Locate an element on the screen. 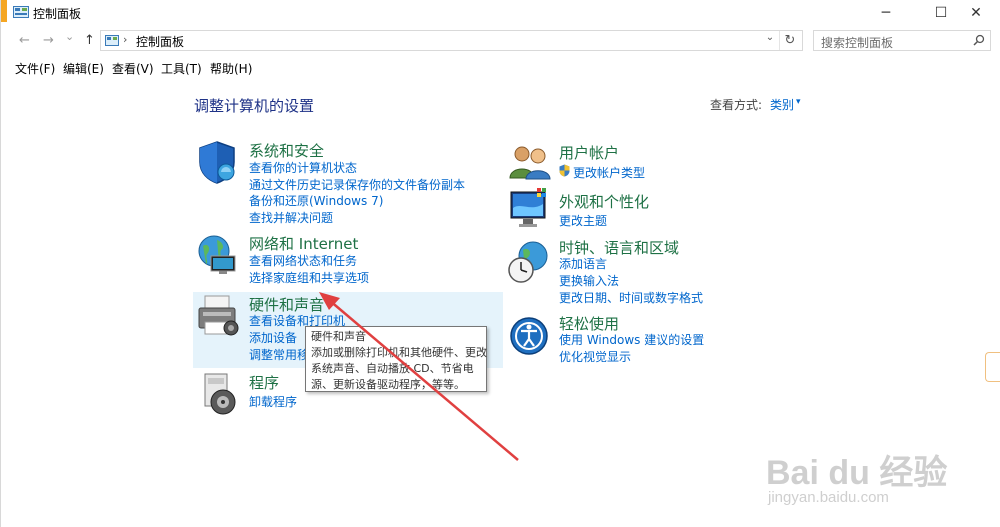 The height and width of the screenshot is (527, 1000). view-by-label: 查看方式: is located at coordinates (736, 105).